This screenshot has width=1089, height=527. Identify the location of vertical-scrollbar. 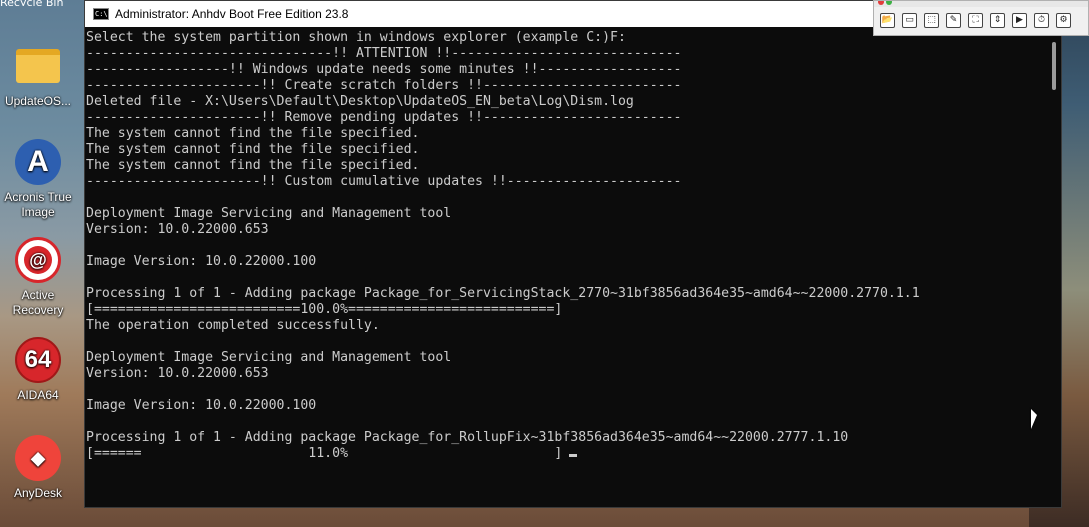
(1053, 267).